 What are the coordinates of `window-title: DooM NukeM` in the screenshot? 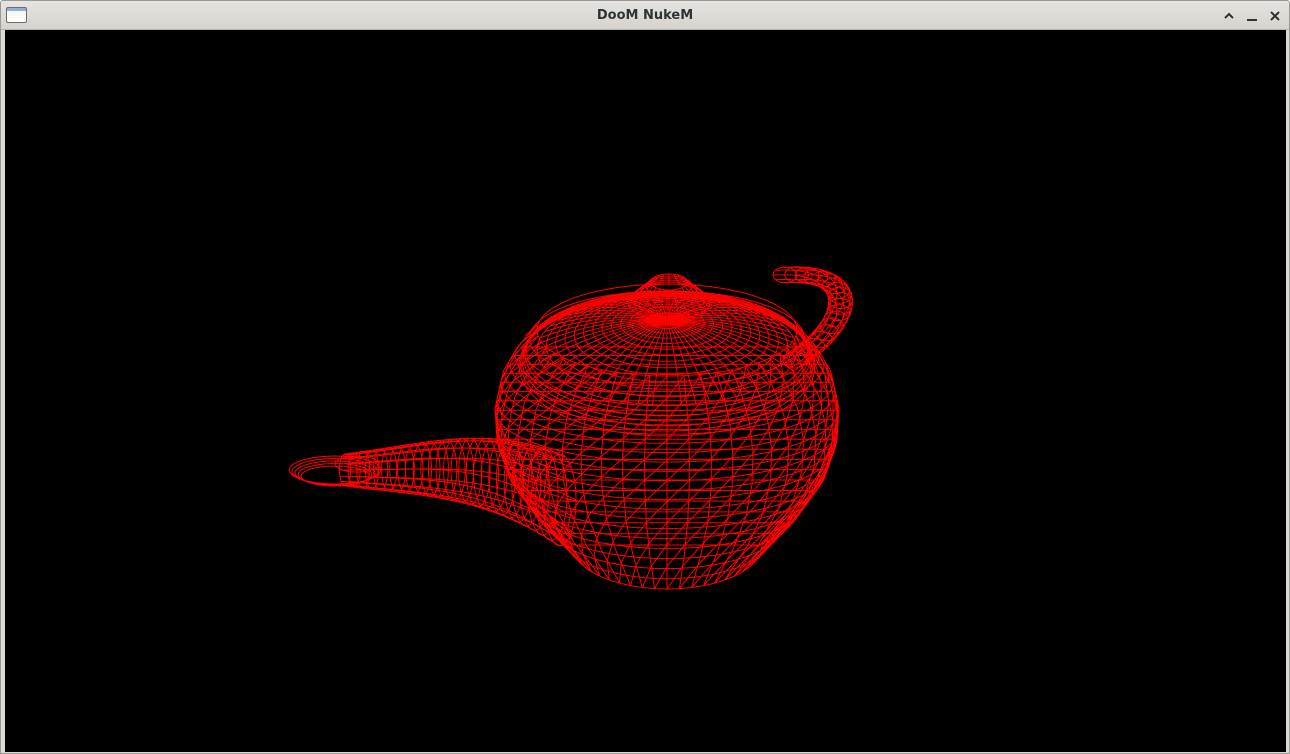 It's located at (645, 15).